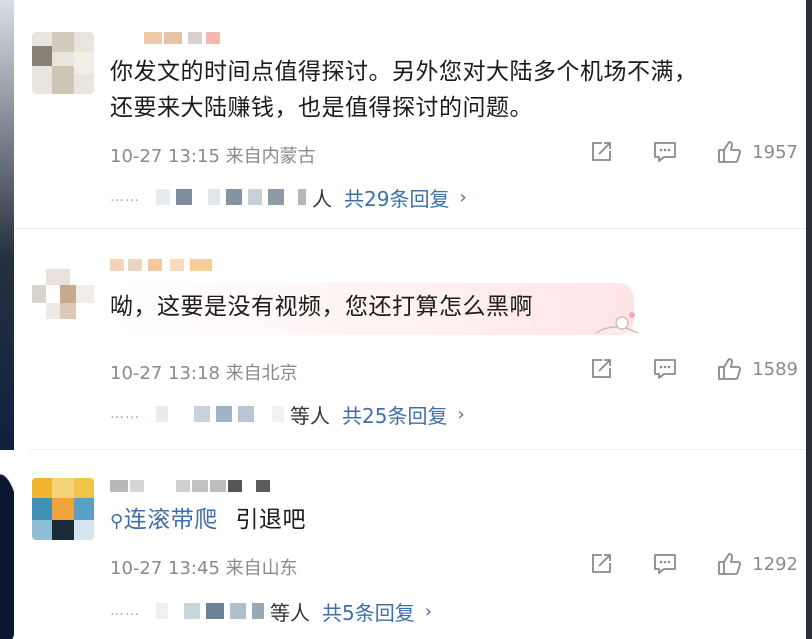  Describe the element at coordinates (396, 197) in the screenshot. I see `reply-total: 共29条回复` at that location.